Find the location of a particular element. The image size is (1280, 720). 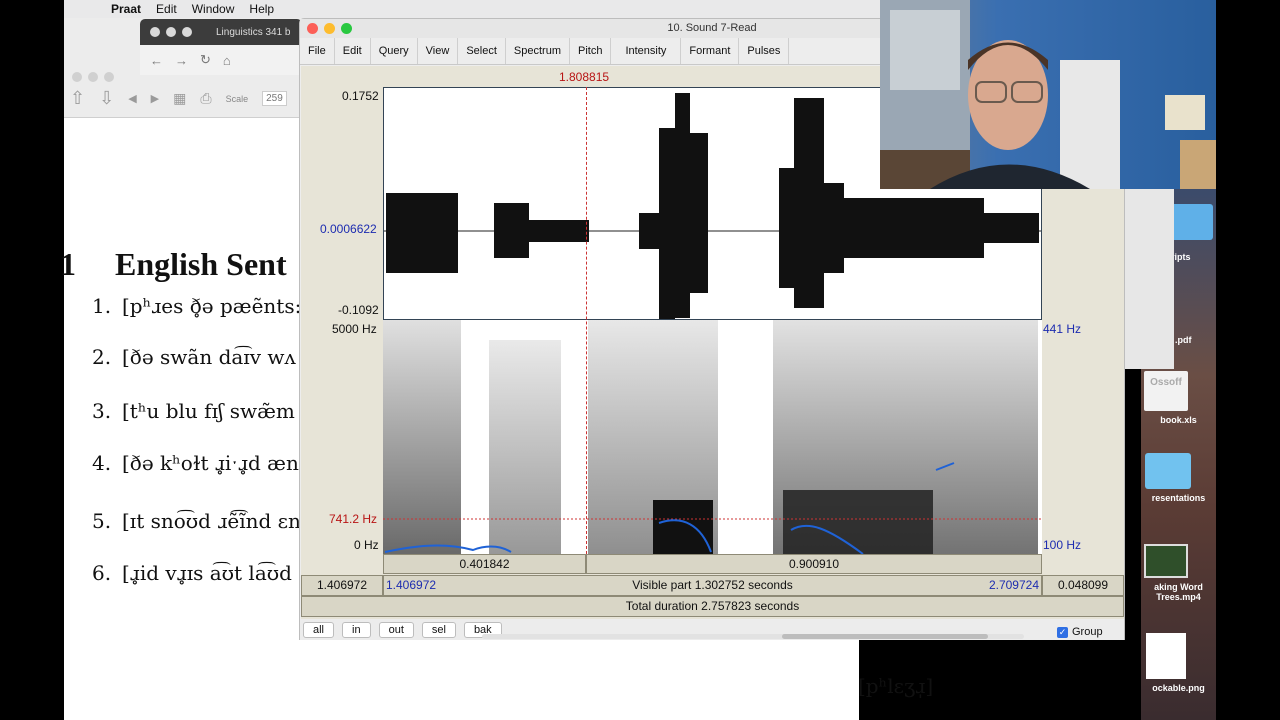

desktop-item-mp4: aking Word Trees.mp4 is located at coordinates (1178, 573).